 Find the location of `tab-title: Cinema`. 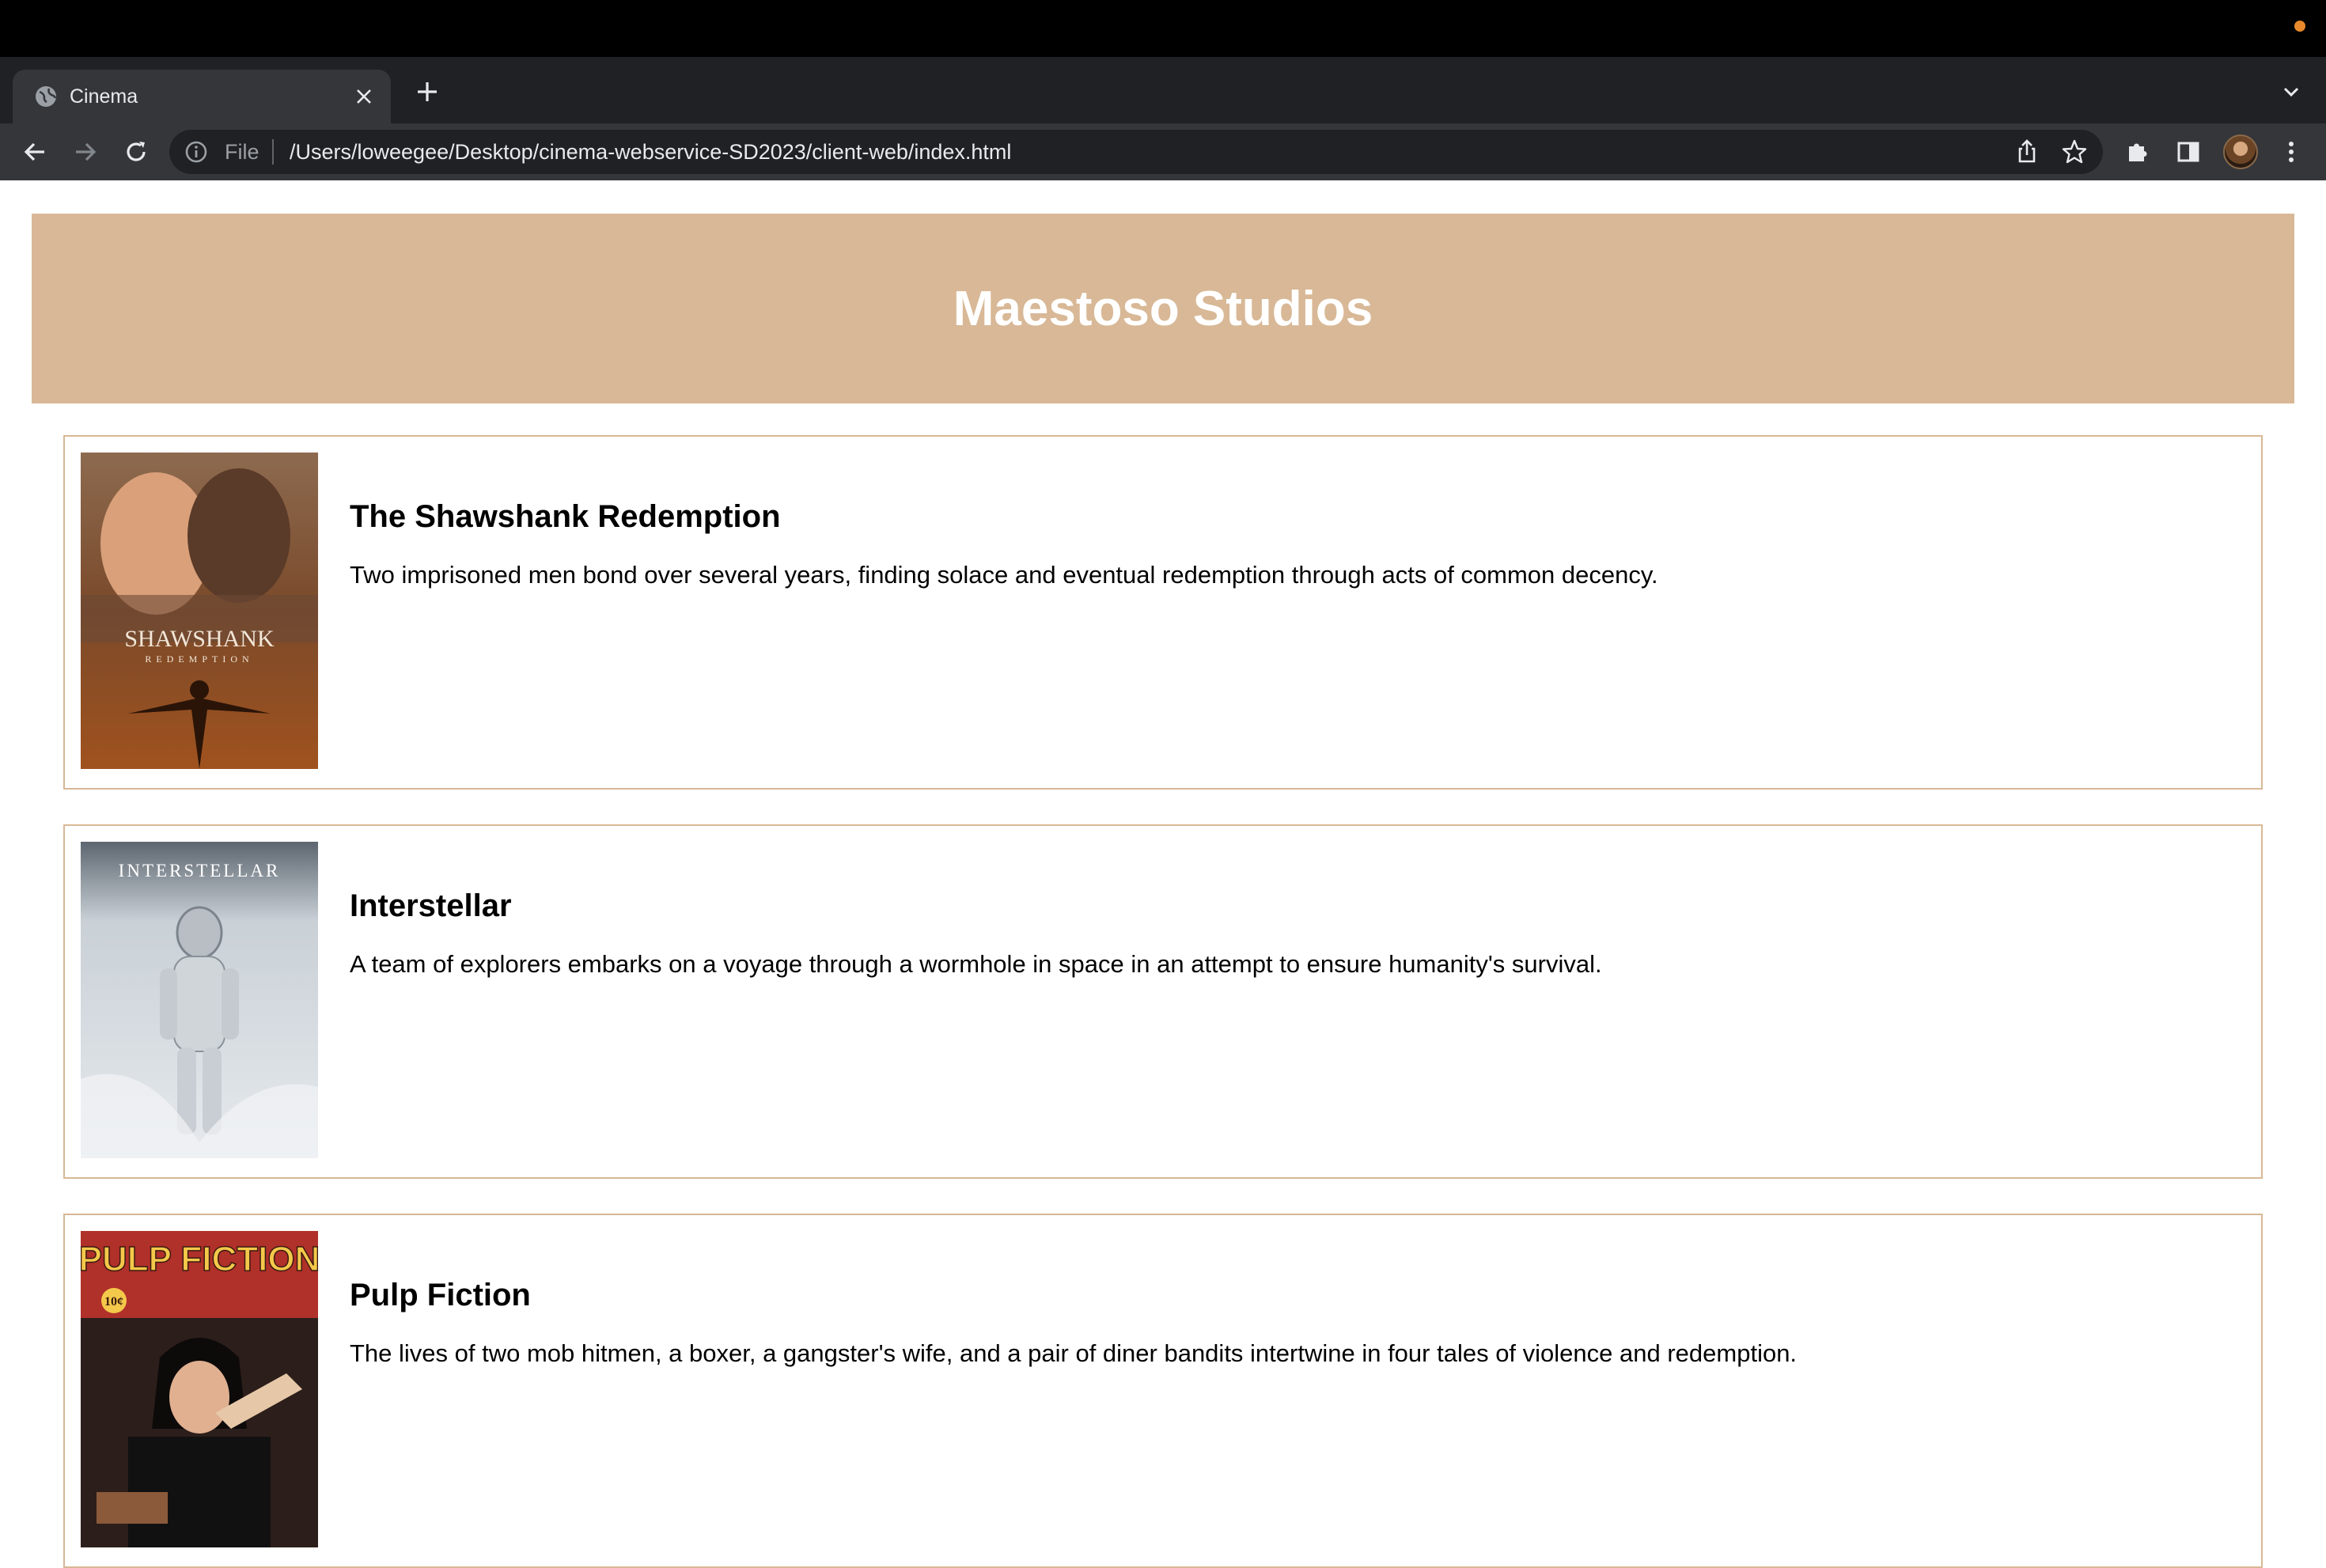

tab-title: Cinema is located at coordinates (104, 96).